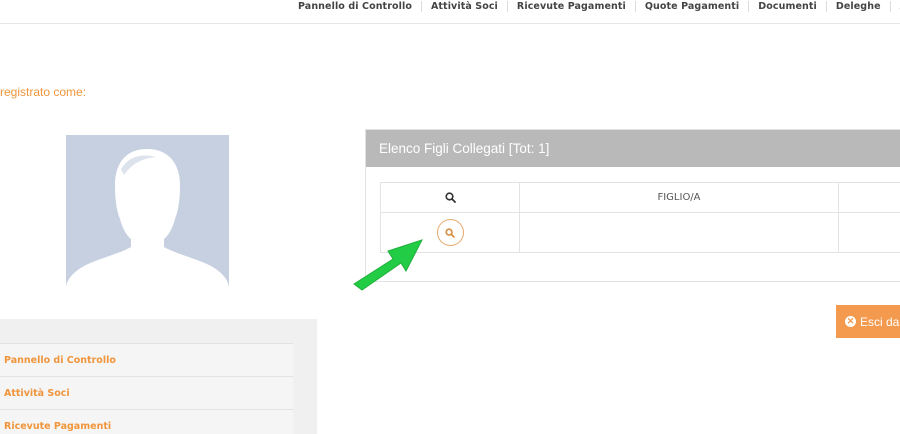 The image size is (900, 434). I want to click on topnav-item-quote: Quote Pagamenti, so click(691, 6).